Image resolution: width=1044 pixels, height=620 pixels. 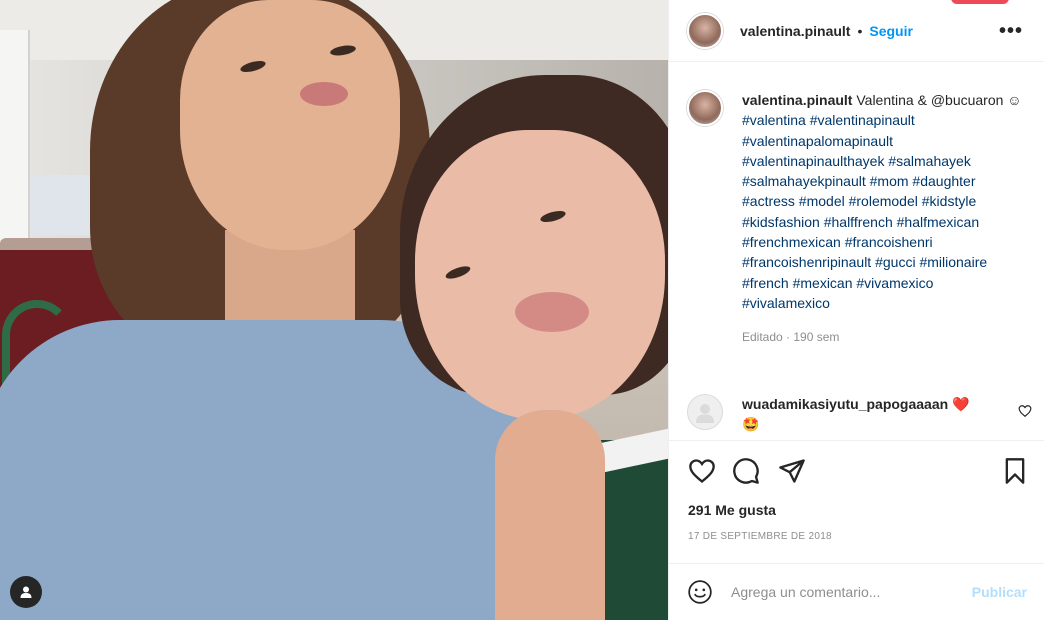 What do you see at coordinates (702, 471) in the screenshot?
I see `heart-icon` at bounding box center [702, 471].